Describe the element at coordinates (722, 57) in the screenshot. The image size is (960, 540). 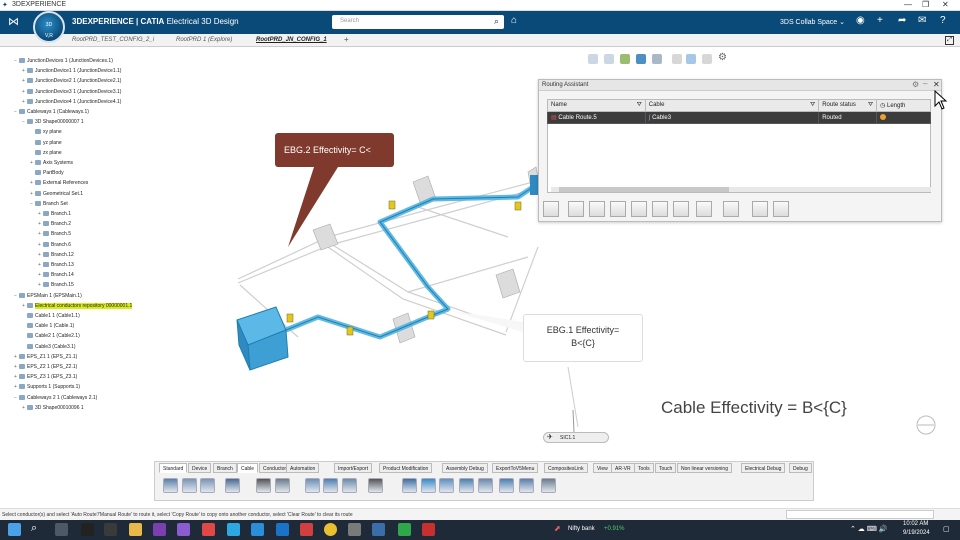
I see `settings-gear-icon: ⚙` at that location.